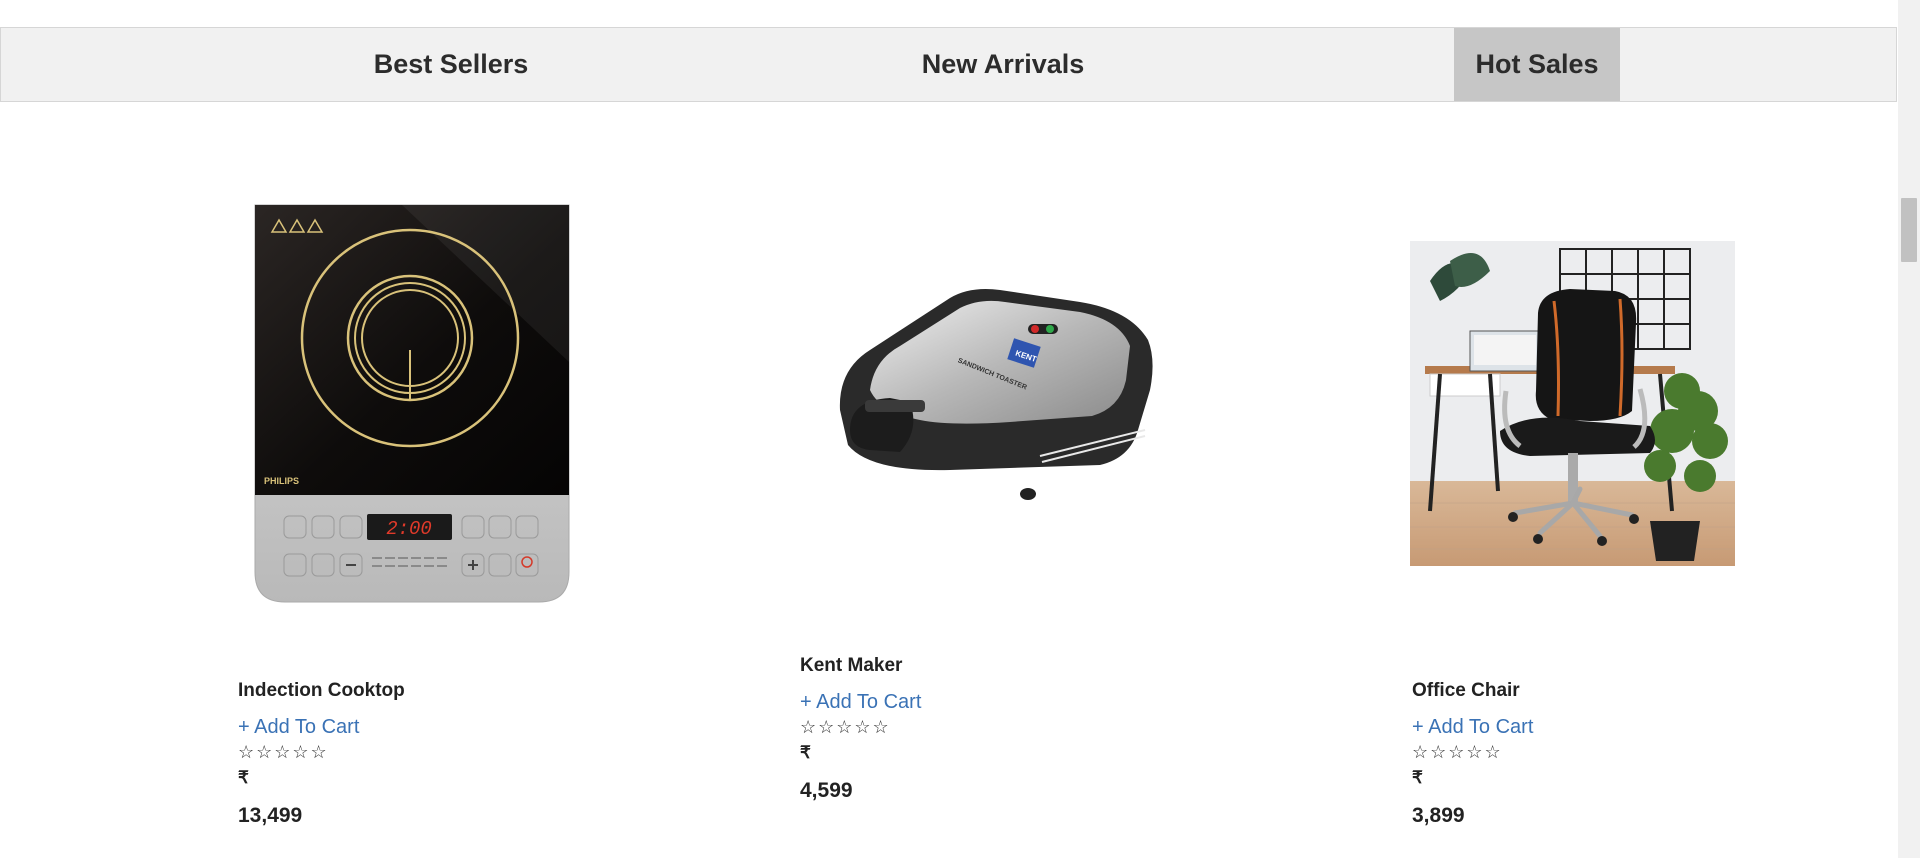 This screenshot has height=858, width=1920. What do you see at coordinates (321, 691) in the screenshot?
I see `product-name: Indection Cooktop` at bounding box center [321, 691].